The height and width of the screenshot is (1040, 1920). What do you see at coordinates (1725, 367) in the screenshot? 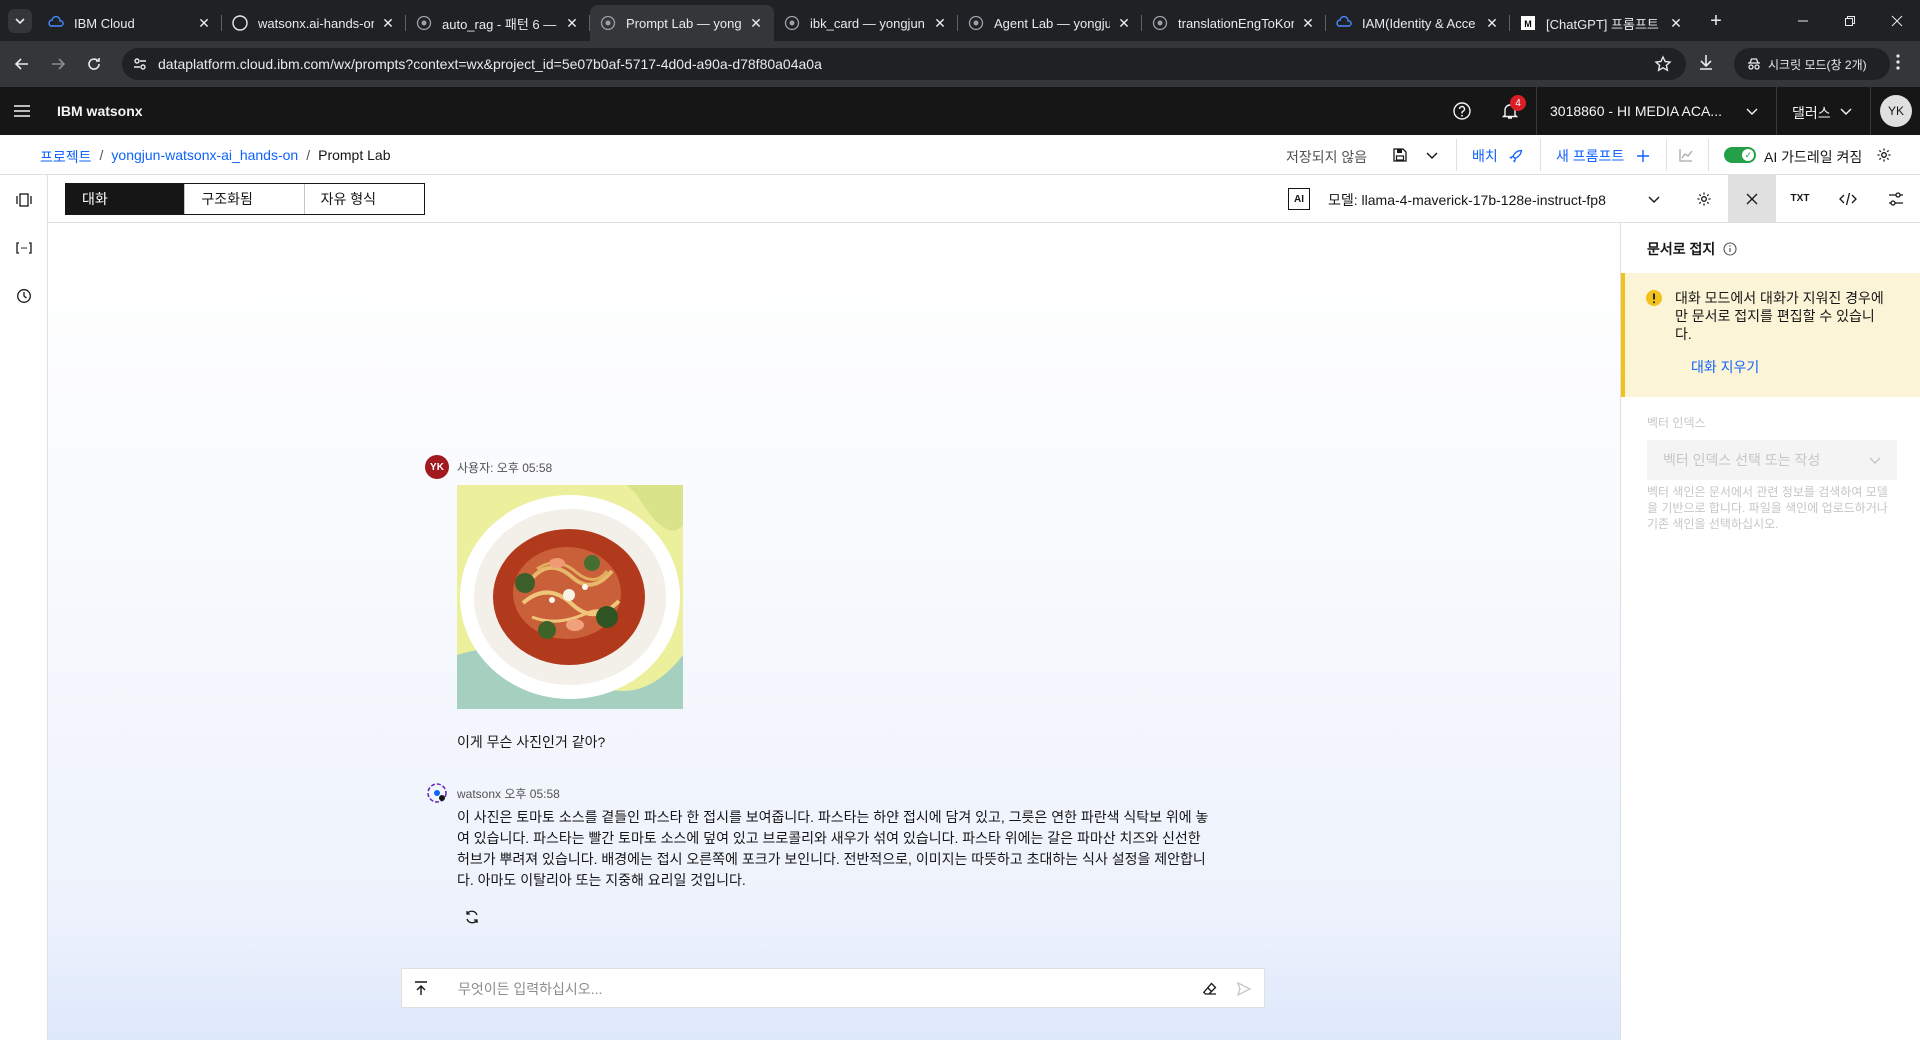
I see `clear-chat-link: 대화 지우기` at bounding box center [1725, 367].